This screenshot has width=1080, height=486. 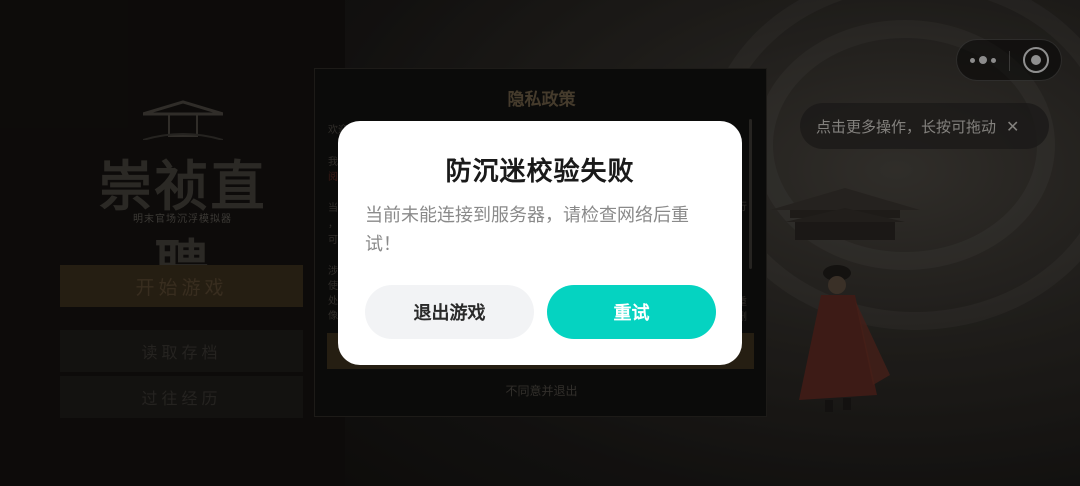 I want to click on retry-button: 重试, so click(x=631, y=312).